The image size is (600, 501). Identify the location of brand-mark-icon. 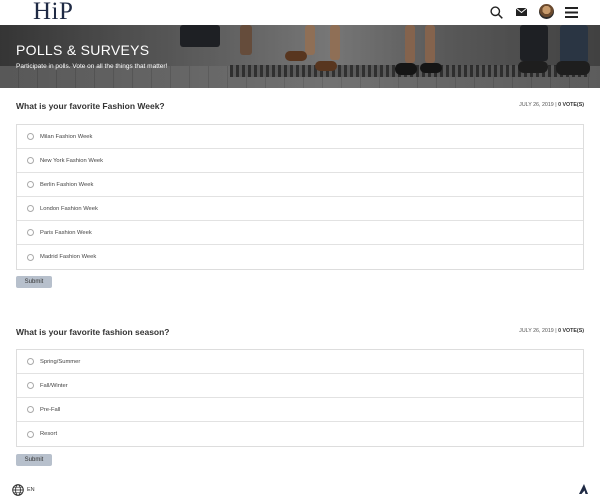
(583, 489).